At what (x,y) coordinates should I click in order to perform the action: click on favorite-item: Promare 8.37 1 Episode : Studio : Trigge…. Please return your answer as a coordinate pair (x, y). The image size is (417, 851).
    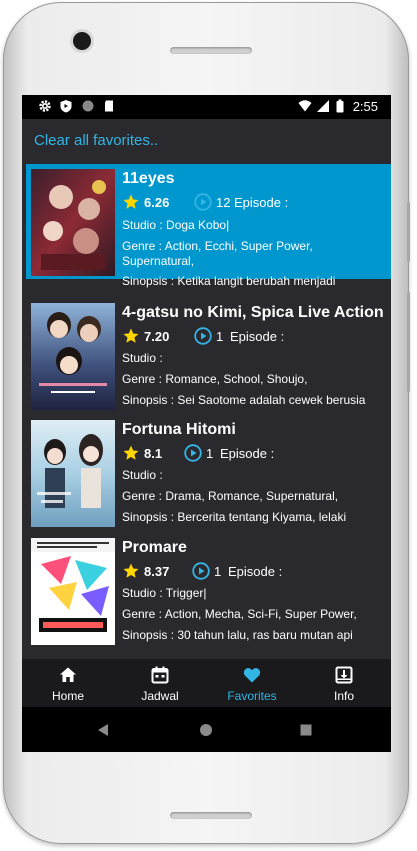
    Looking at the image, I should click on (208, 590).